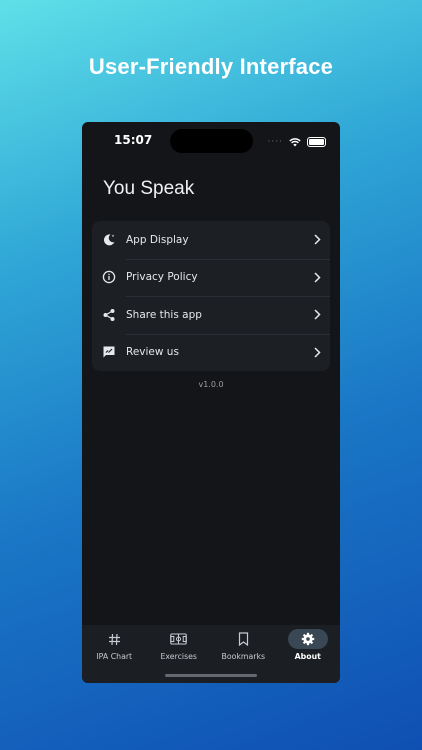 The width and height of the screenshot is (422, 750). What do you see at coordinates (164, 314) in the screenshot?
I see `menu-item-label: Share this app` at bounding box center [164, 314].